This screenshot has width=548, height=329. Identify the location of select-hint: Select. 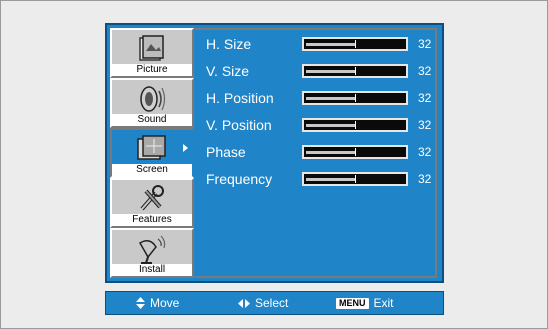
(263, 303).